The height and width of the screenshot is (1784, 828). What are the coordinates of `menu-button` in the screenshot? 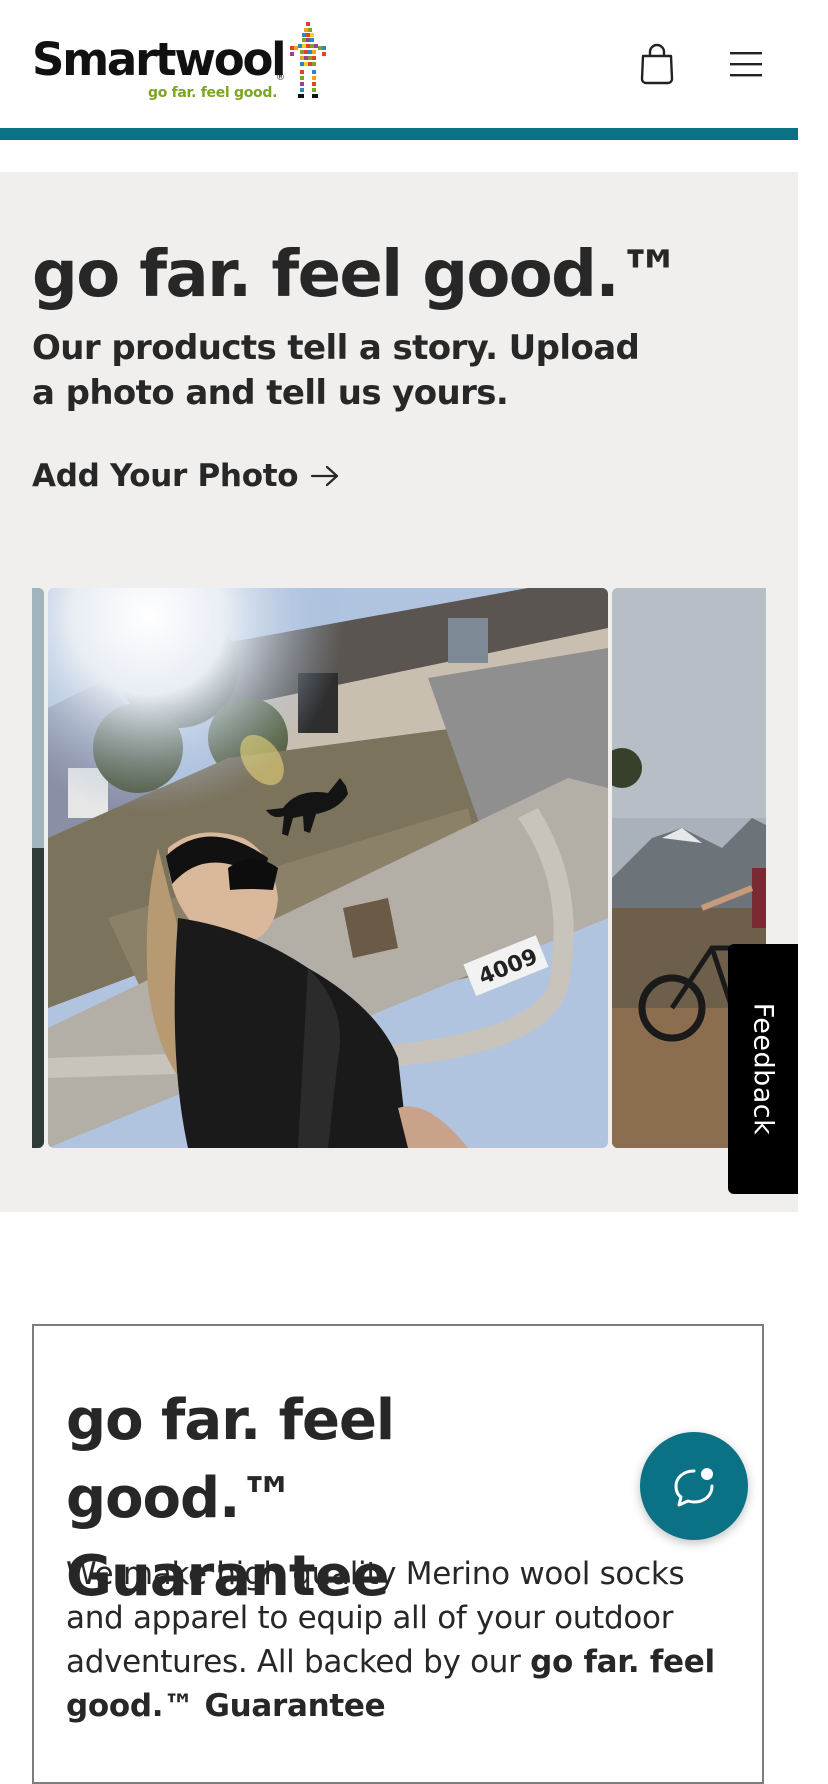 It's located at (746, 64).